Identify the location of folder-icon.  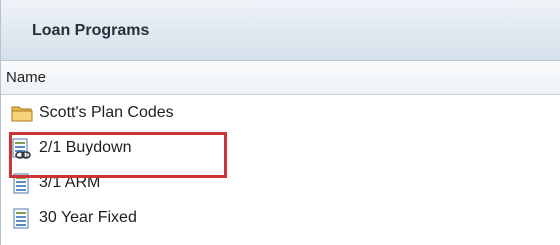
(22, 114).